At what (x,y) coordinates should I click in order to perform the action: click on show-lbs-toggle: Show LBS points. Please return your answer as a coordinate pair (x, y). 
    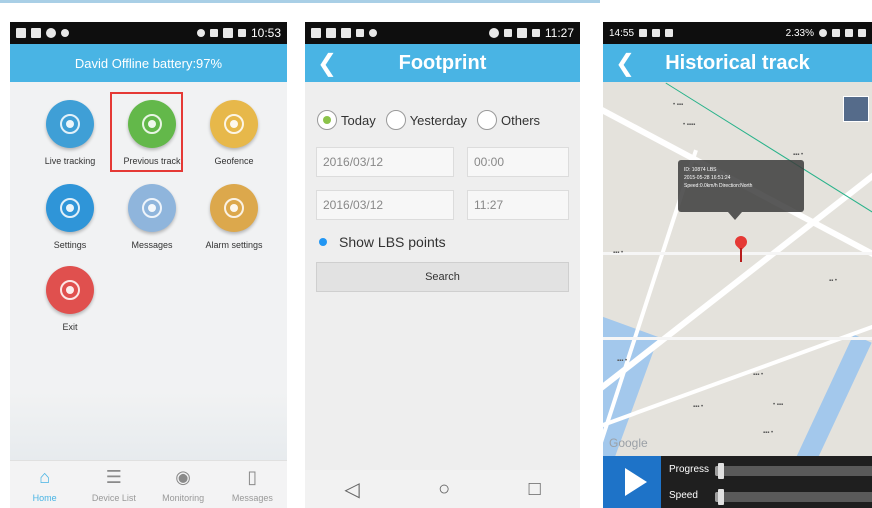
    Looking at the image, I should click on (382, 242).